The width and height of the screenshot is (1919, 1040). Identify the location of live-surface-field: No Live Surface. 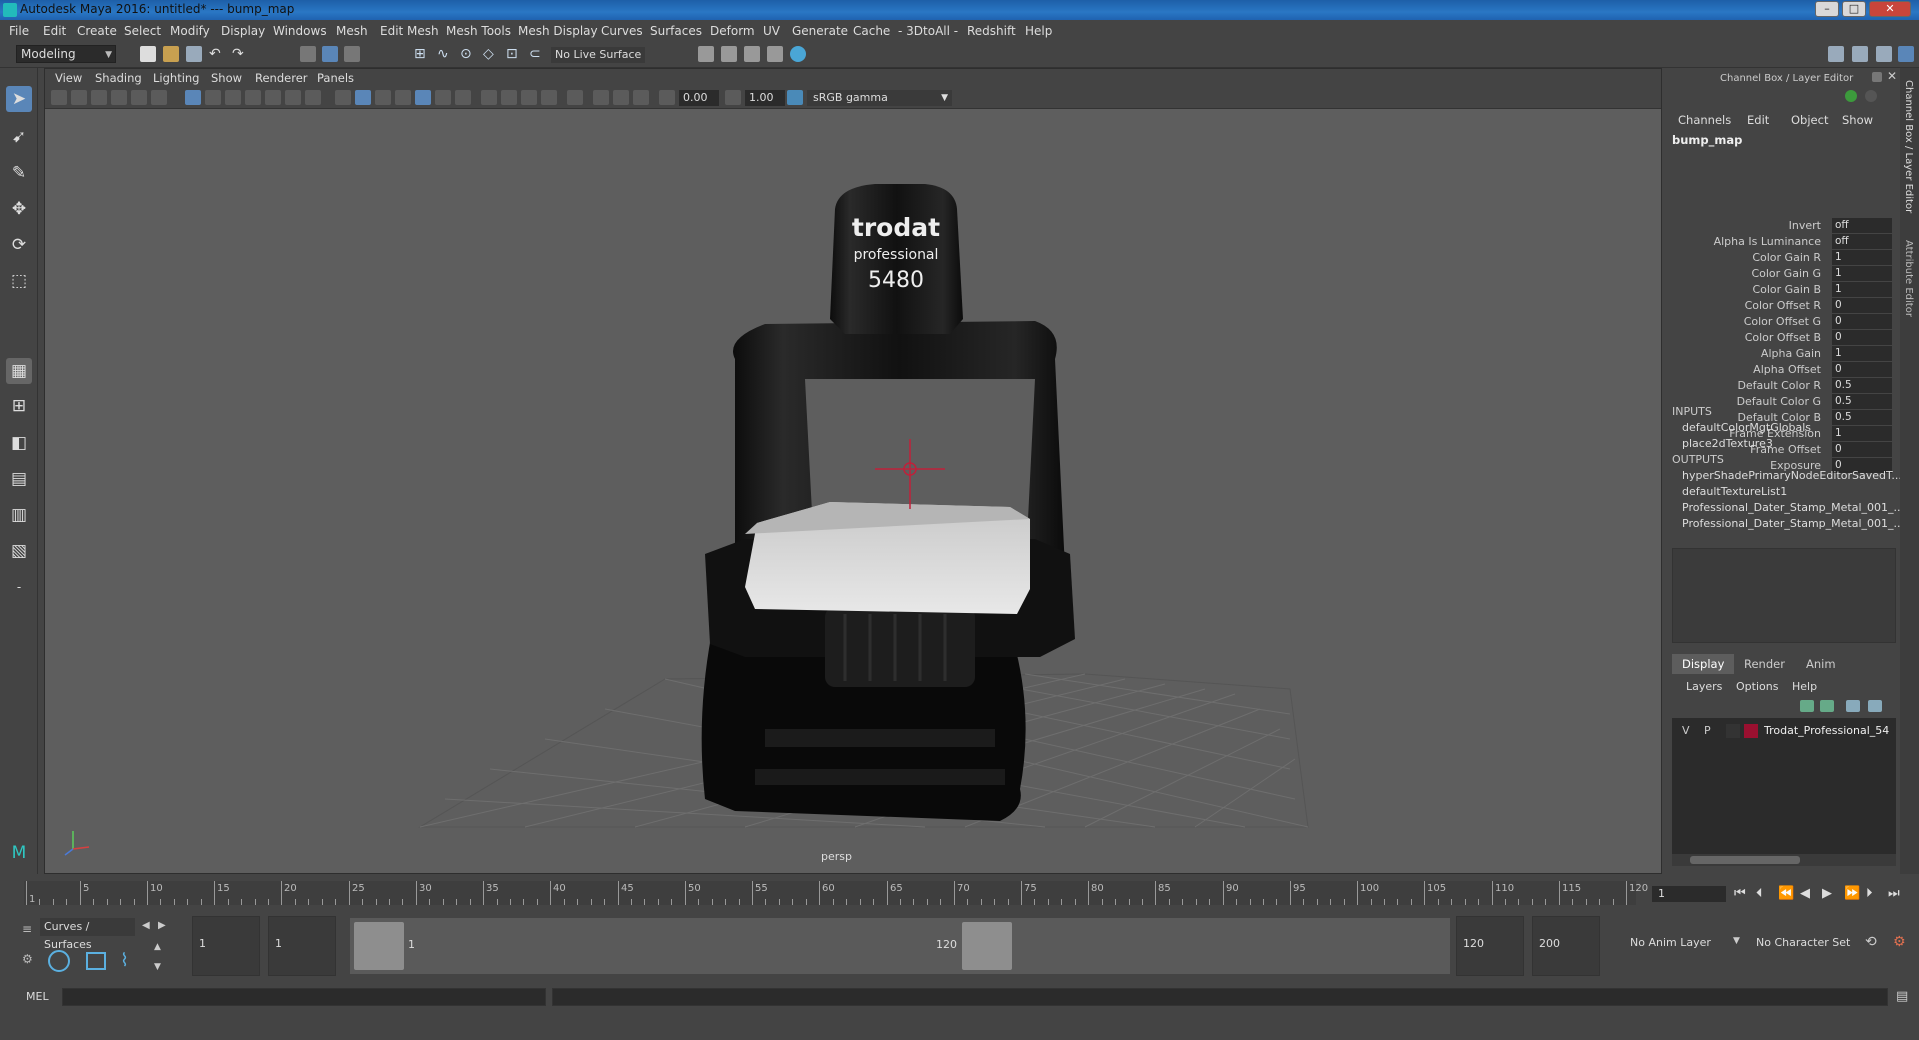
(598, 55).